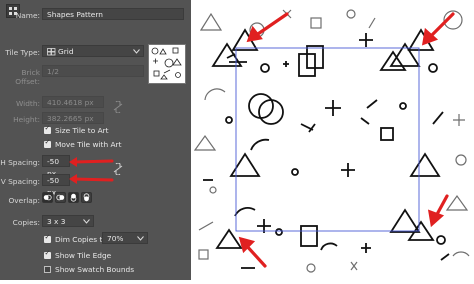 The image size is (474, 284). I want to click on copies-select: 3 x 3, so click(68, 221).